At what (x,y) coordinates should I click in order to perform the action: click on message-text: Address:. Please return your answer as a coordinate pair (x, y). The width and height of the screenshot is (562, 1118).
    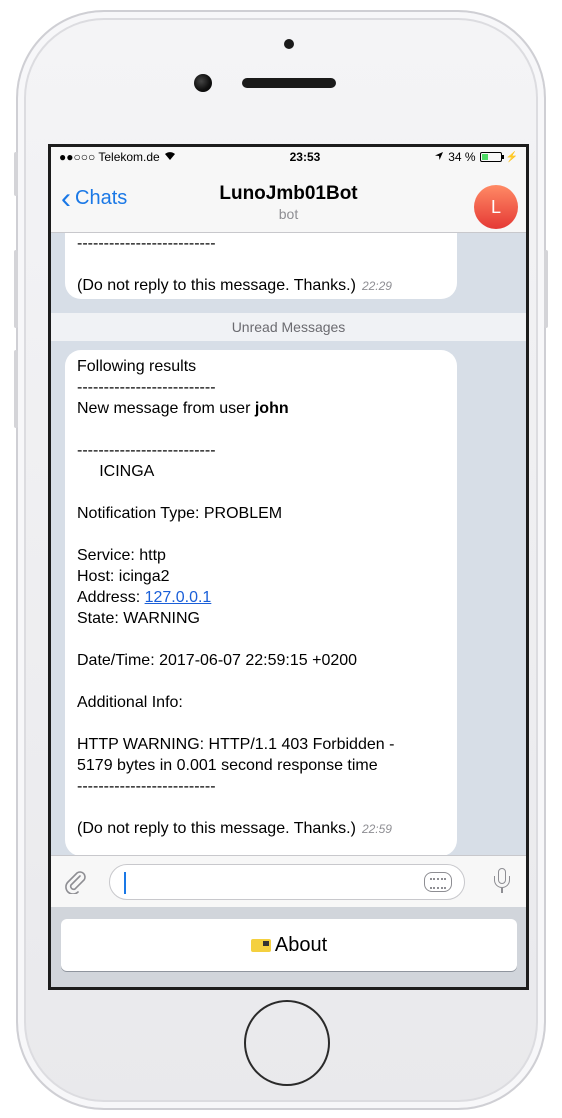
    Looking at the image, I should click on (111, 597).